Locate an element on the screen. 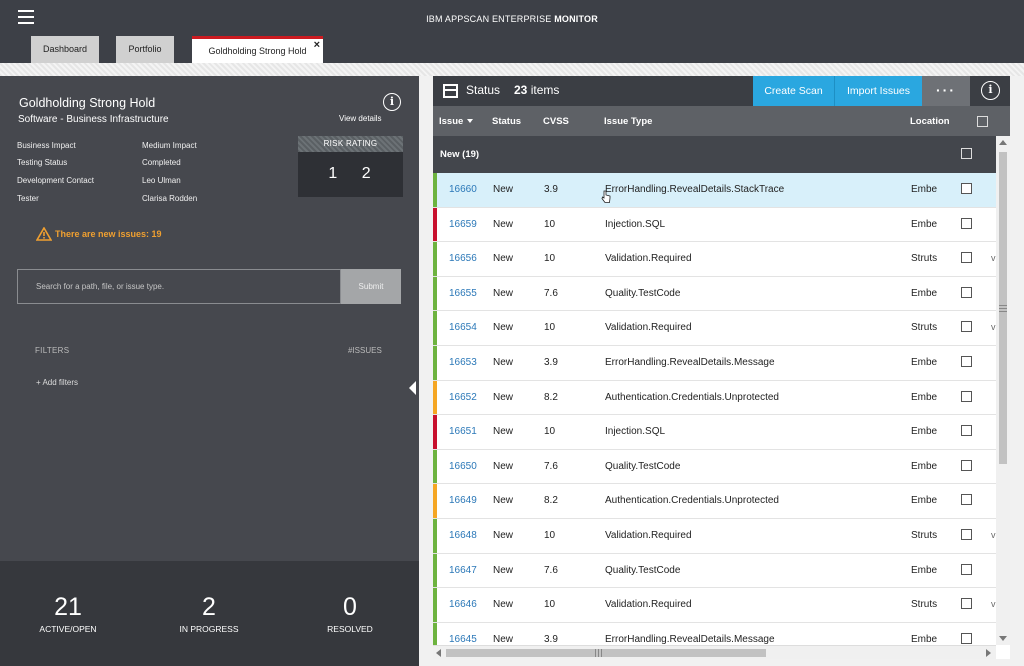 The height and width of the screenshot is (666, 1024). column-location: Location is located at coordinates (930, 121).